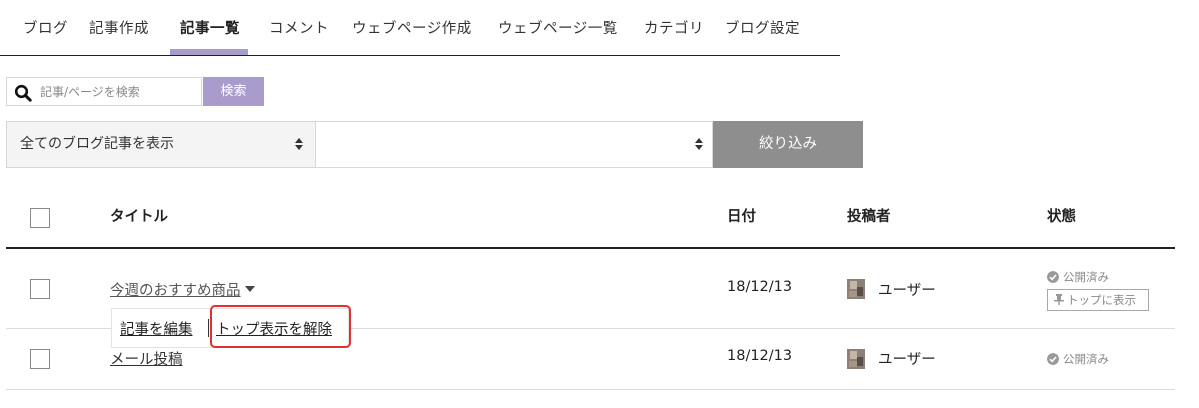 This screenshot has width=1199, height=408. I want to click on post-type-select: 全てのブログ記事を表示, so click(161, 144).